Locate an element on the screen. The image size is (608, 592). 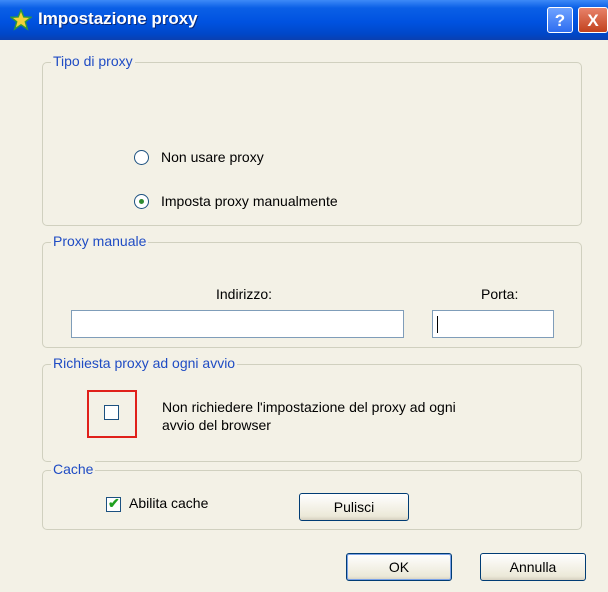
port-input is located at coordinates (493, 324).